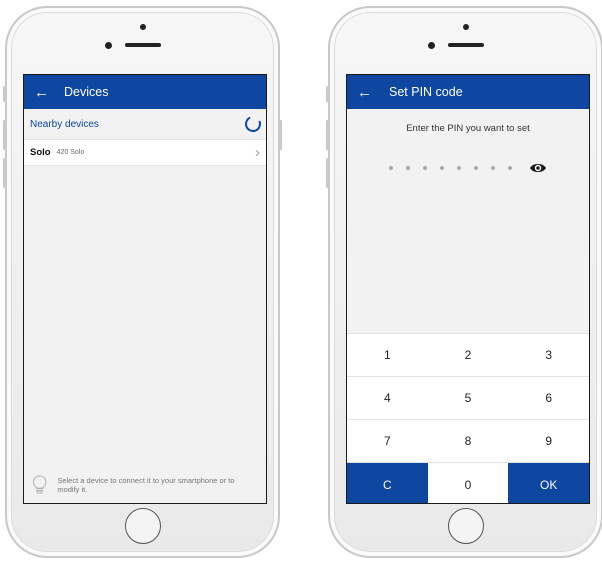 Image resolution: width=602 pixels, height=563 pixels. I want to click on page-title: Devices, so click(86, 92).